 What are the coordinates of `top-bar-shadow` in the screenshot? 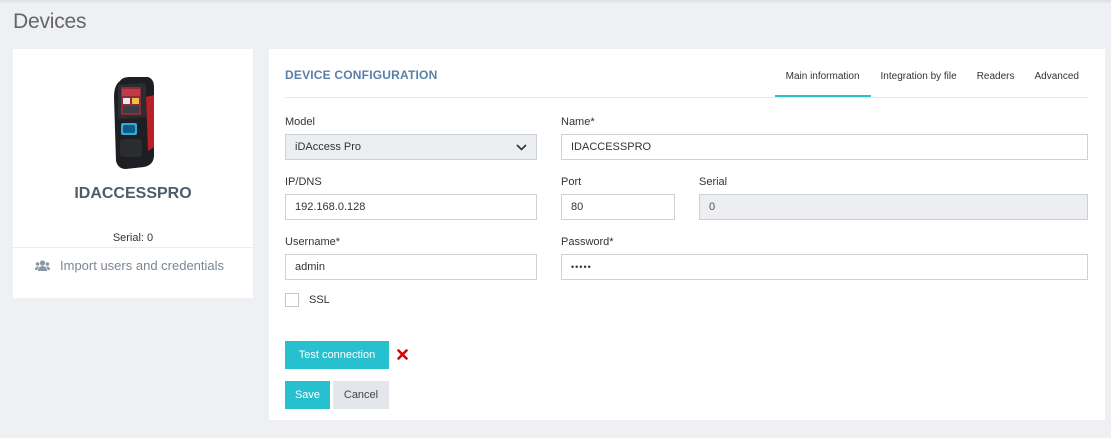 It's located at (555, 2).